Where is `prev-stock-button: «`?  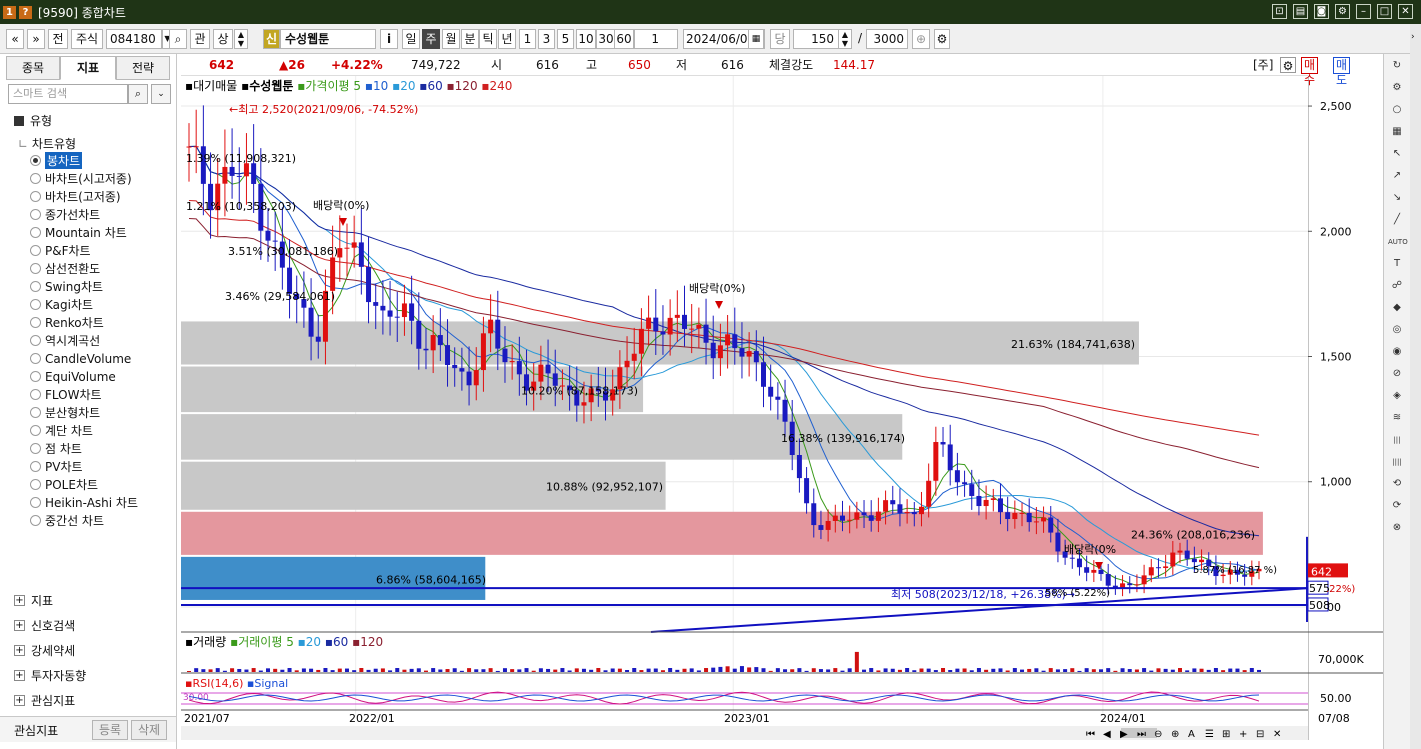
prev-stock-button: « is located at coordinates (15, 39).